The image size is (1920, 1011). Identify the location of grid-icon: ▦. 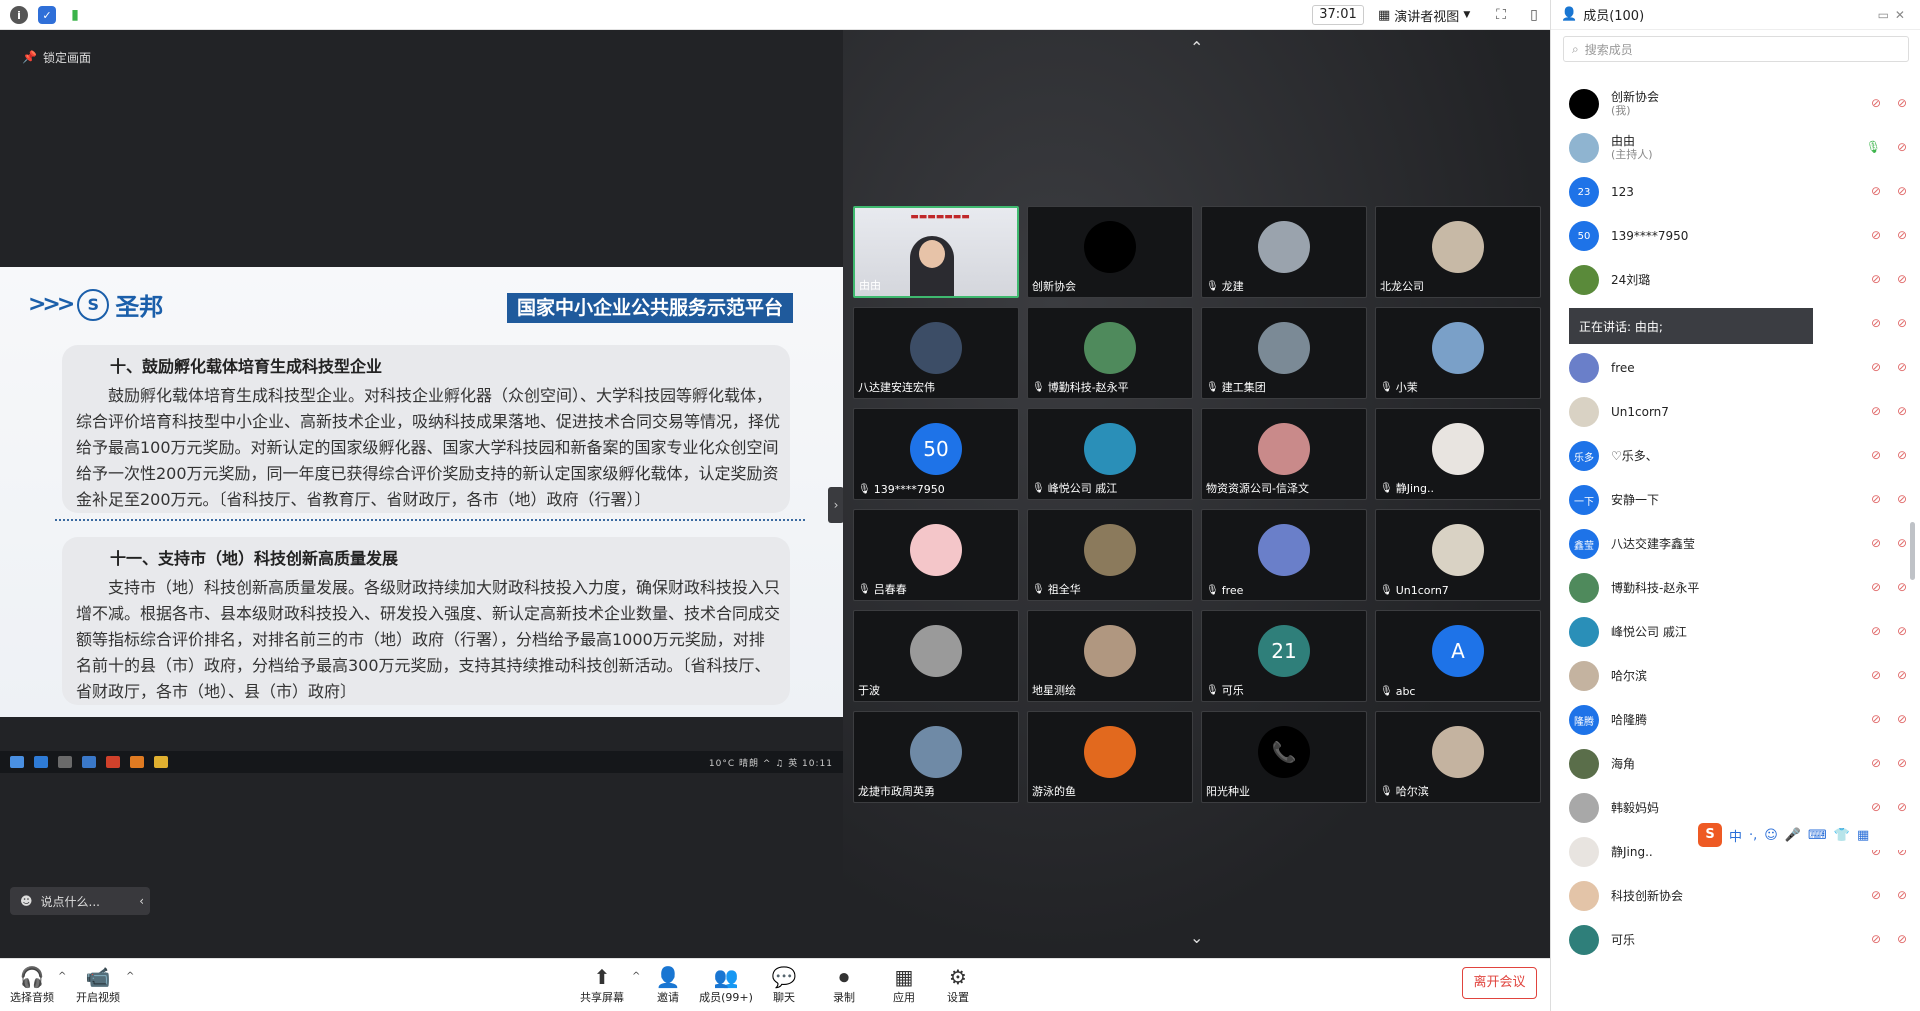
(1863, 835).